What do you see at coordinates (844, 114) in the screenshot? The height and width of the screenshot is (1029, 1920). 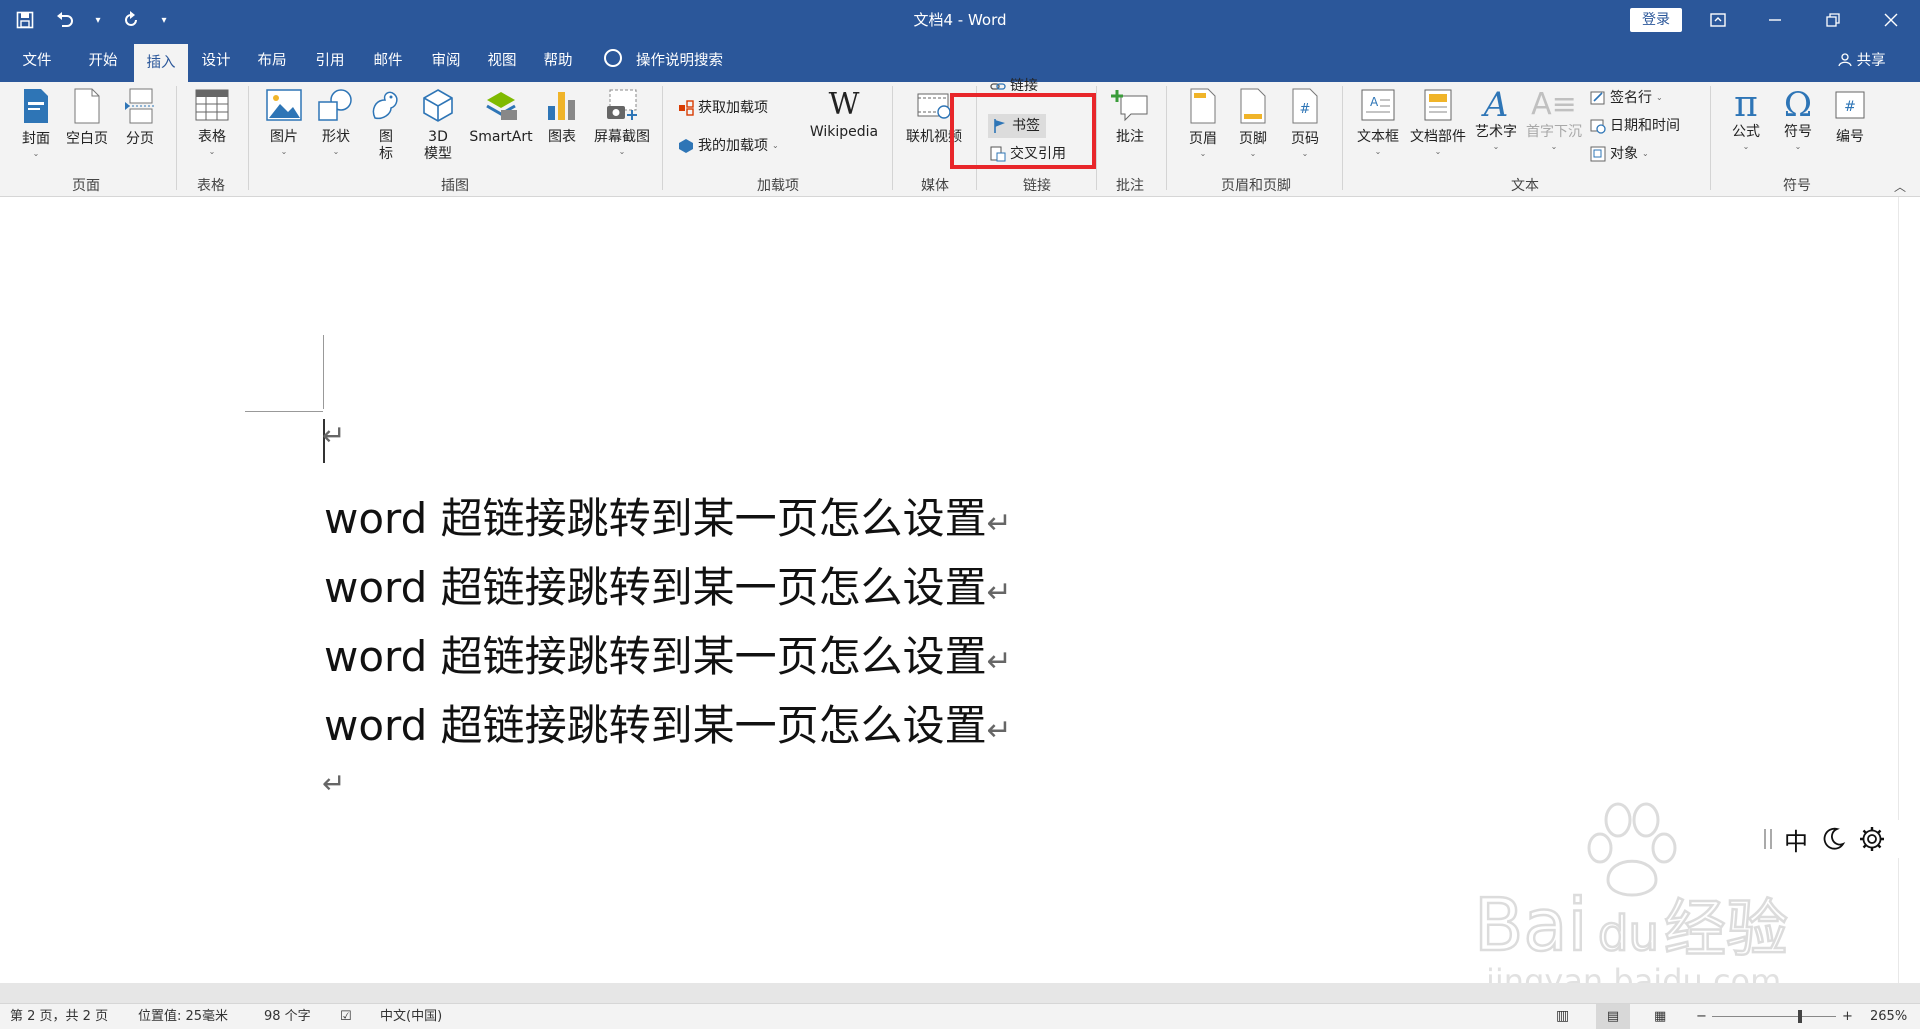 I see `wikipedia-button: W Wikipedia` at bounding box center [844, 114].